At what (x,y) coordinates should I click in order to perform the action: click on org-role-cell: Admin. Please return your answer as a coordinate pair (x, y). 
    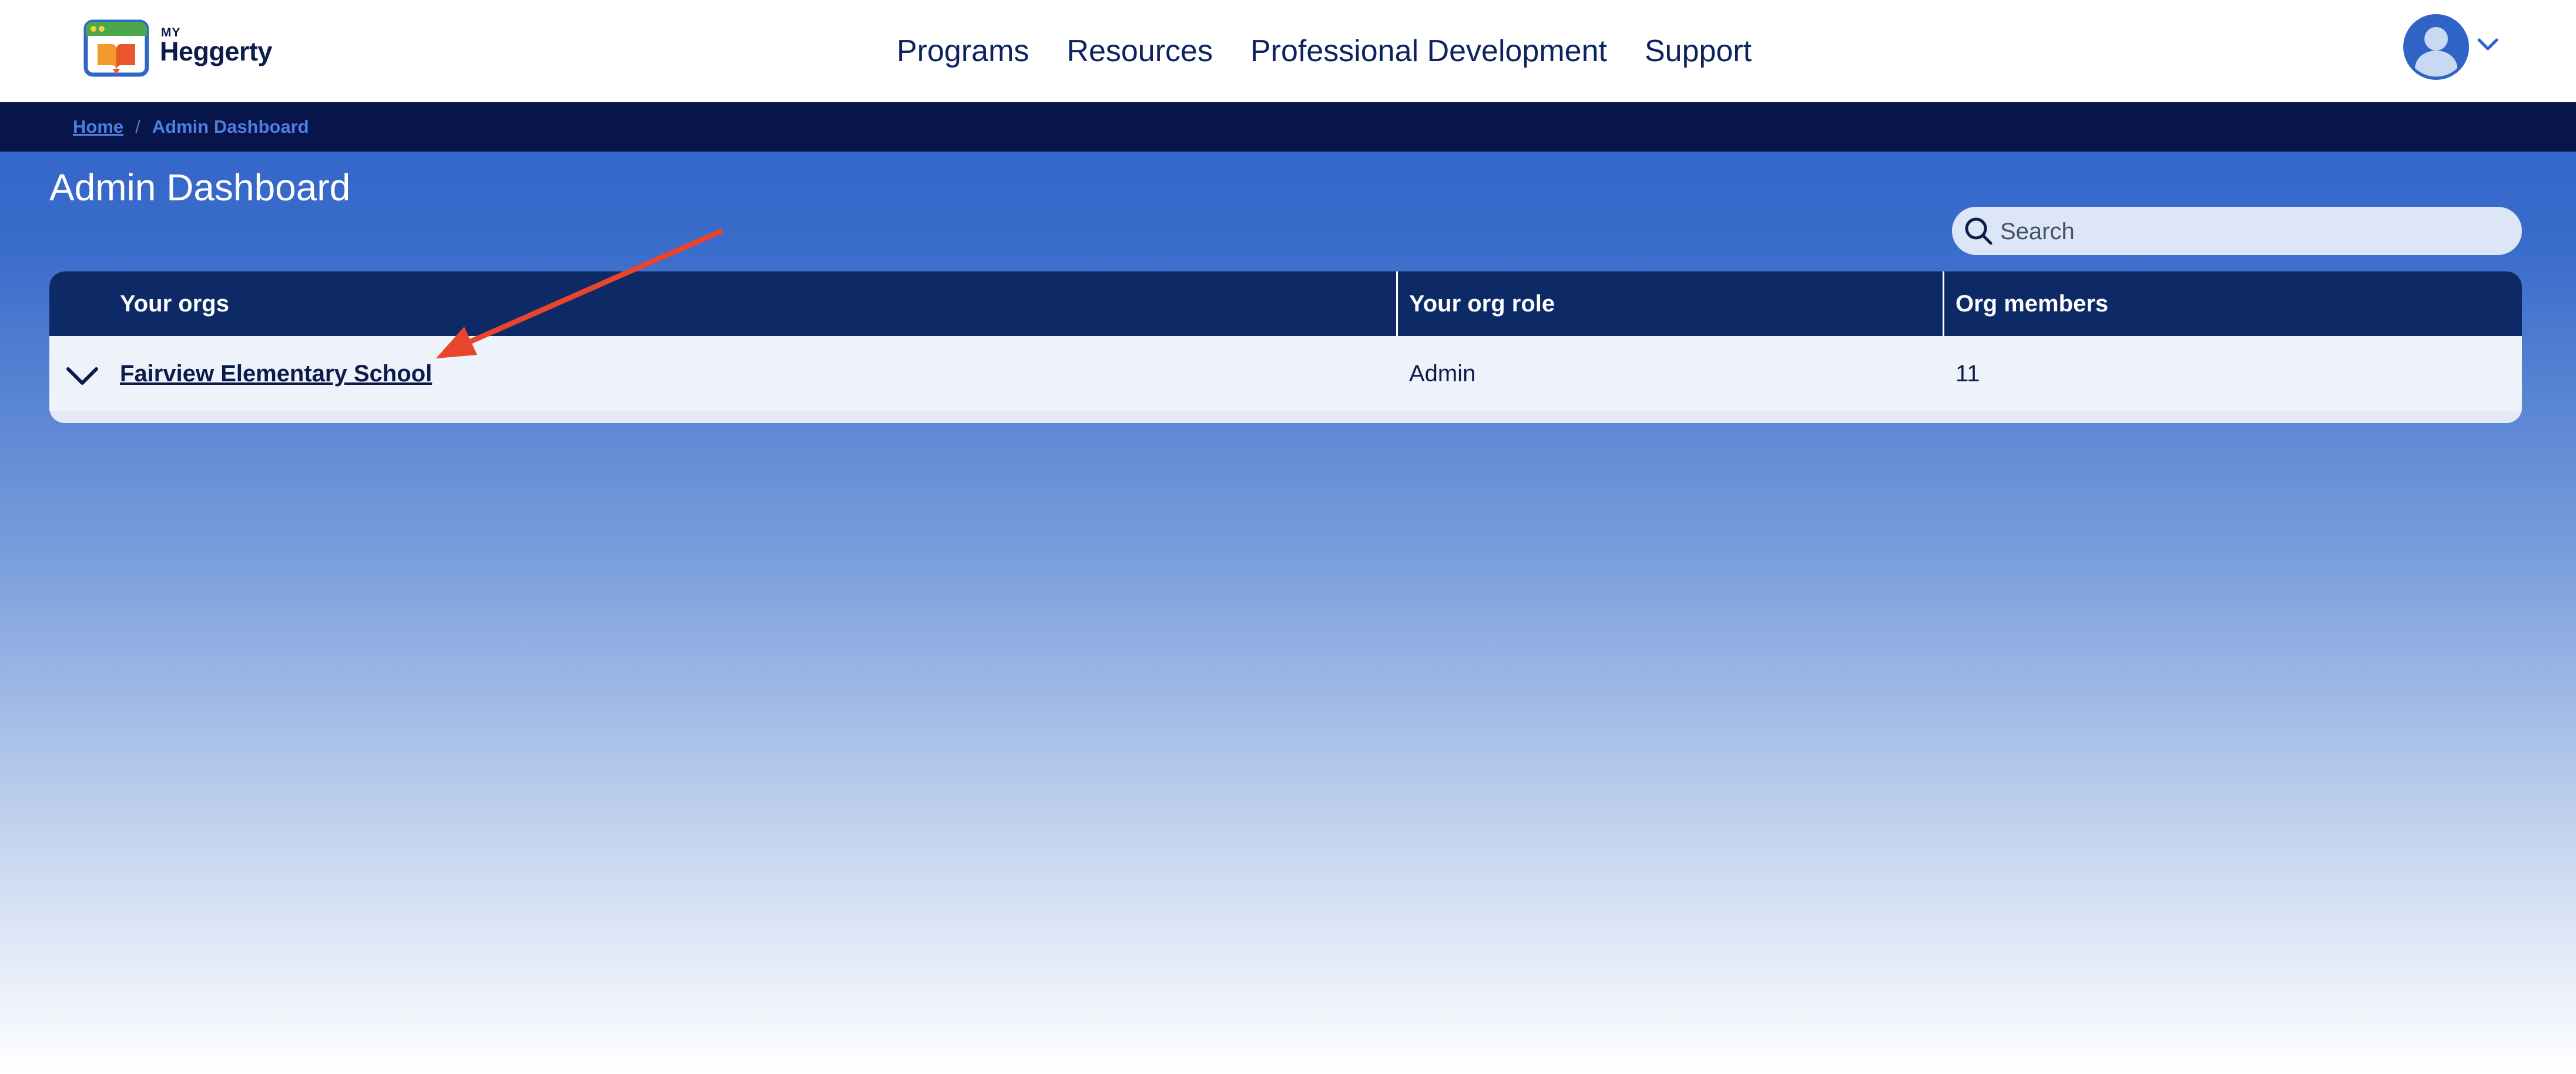
    Looking at the image, I should click on (1442, 373).